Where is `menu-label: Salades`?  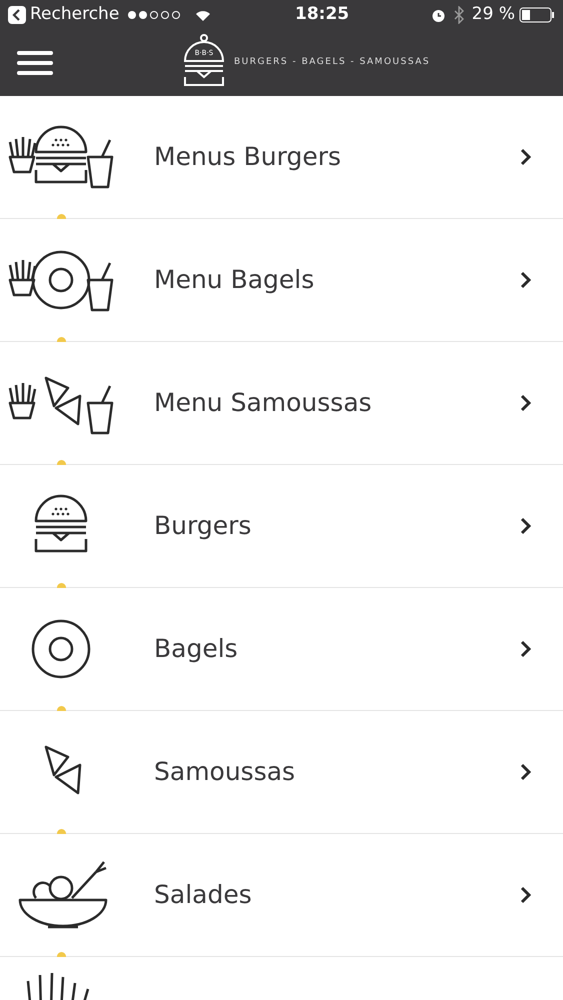 menu-label: Salades is located at coordinates (203, 895).